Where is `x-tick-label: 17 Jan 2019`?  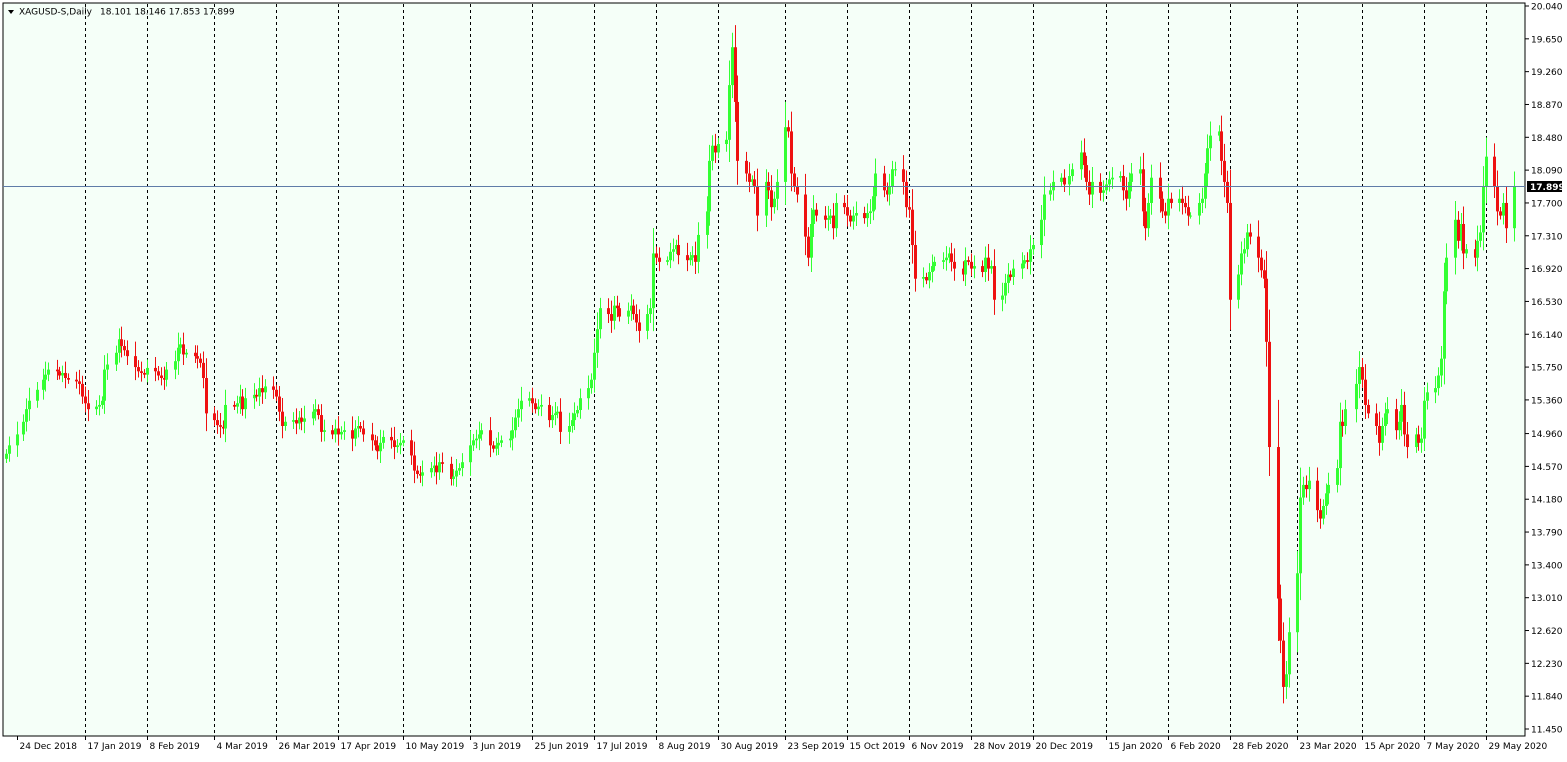 x-tick-label: 17 Jan 2019 is located at coordinates (115, 747).